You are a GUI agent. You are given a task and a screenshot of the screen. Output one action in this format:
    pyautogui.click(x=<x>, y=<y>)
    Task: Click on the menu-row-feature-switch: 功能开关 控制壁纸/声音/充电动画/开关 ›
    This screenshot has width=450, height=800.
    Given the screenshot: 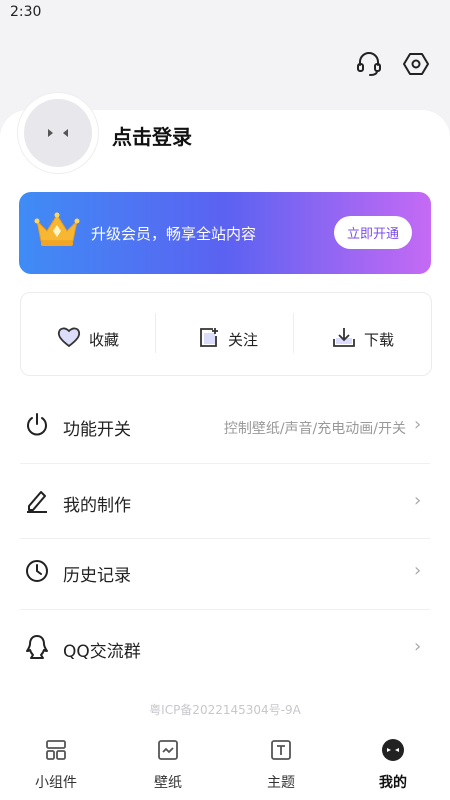 What is the action you would take?
    pyautogui.click(x=225, y=426)
    